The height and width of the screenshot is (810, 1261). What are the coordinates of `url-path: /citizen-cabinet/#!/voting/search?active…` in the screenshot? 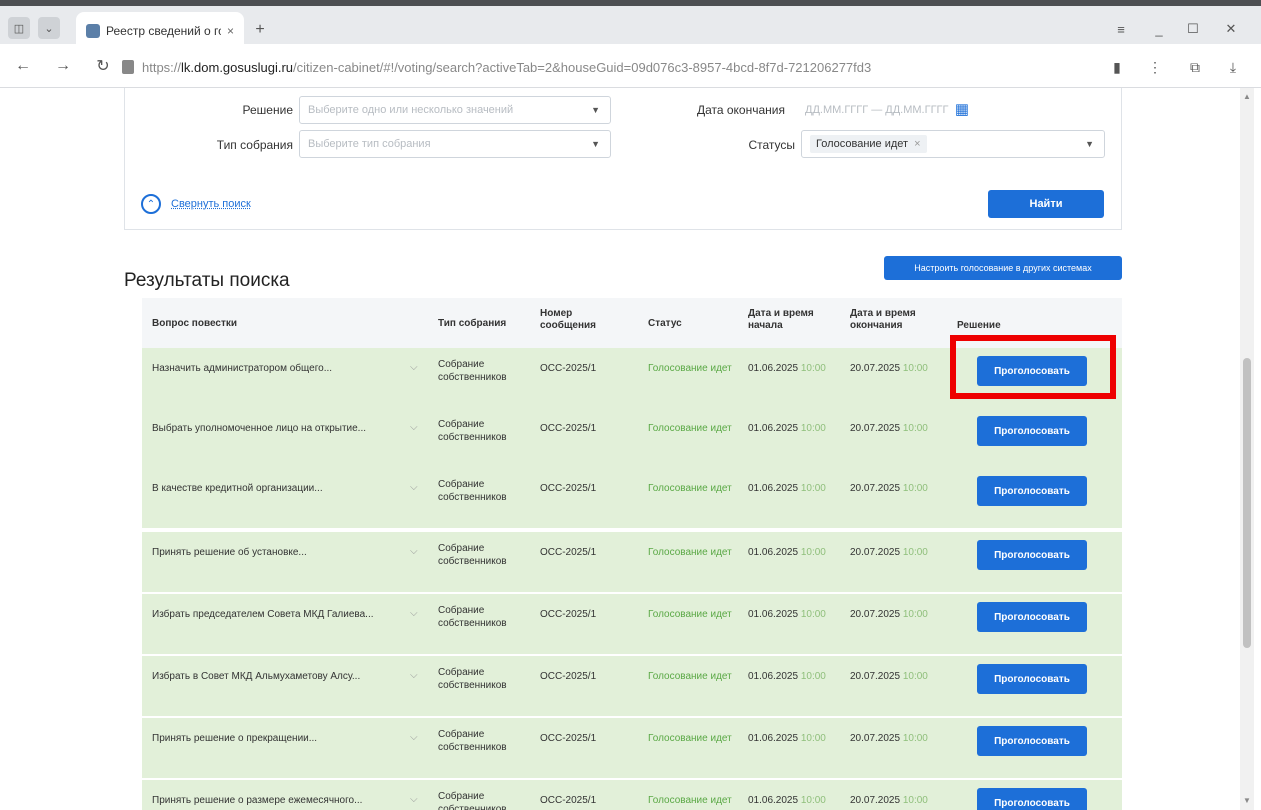 It's located at (582, 67).